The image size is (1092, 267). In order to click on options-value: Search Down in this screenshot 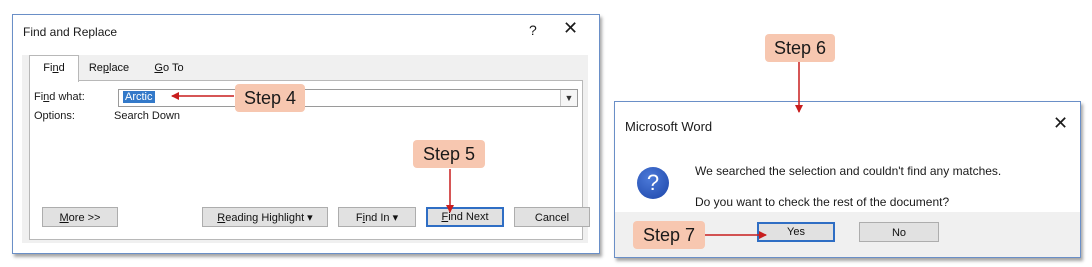, I will do `click(147, 116)`.